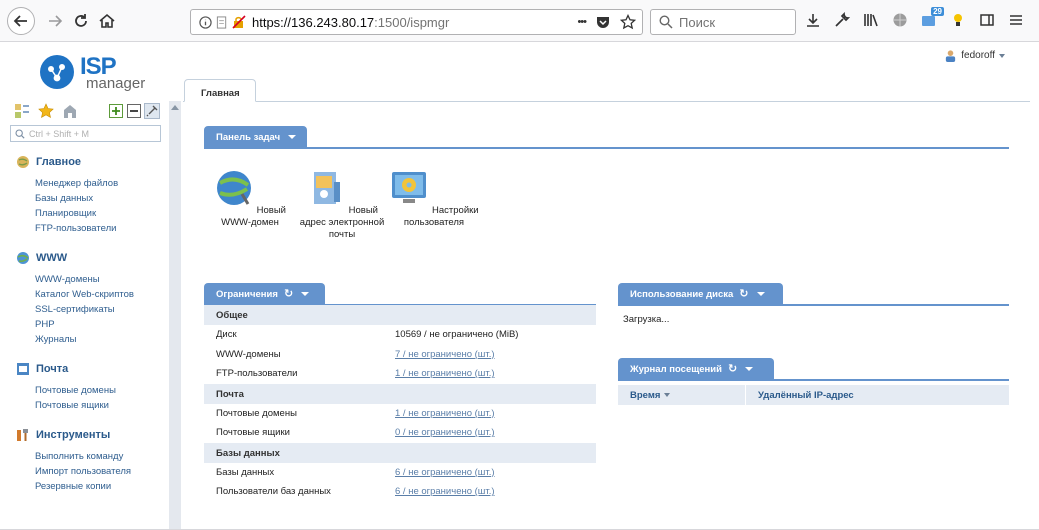 Image resolution: width=1039 pixels, height=530 pixels. Describe the element at coordinates (98, 309) in the screenshot. I see `sidebar-item-ssl-certificates: SSL-сертификаты` at that location.